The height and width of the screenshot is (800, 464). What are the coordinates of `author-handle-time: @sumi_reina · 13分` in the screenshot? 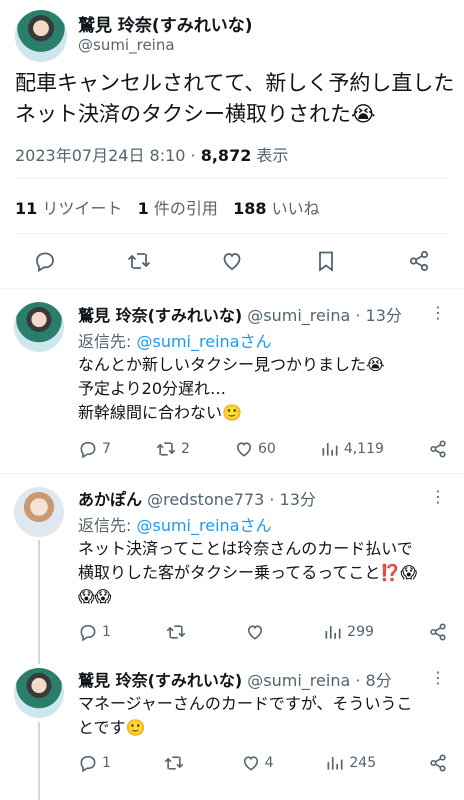 It's located at (324, 315).